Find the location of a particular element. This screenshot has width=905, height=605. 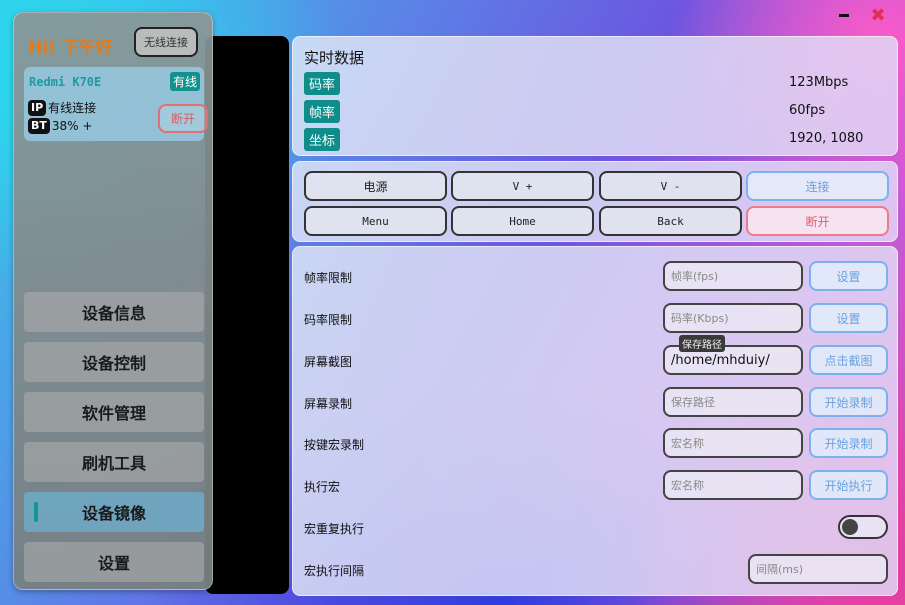

macro-record-name-input is located at coordinates (733, 443).